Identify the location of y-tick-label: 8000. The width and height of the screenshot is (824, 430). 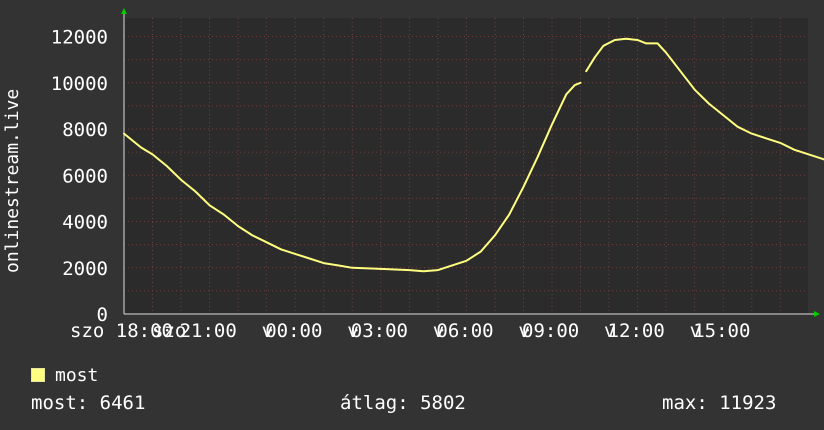
(85, 130).